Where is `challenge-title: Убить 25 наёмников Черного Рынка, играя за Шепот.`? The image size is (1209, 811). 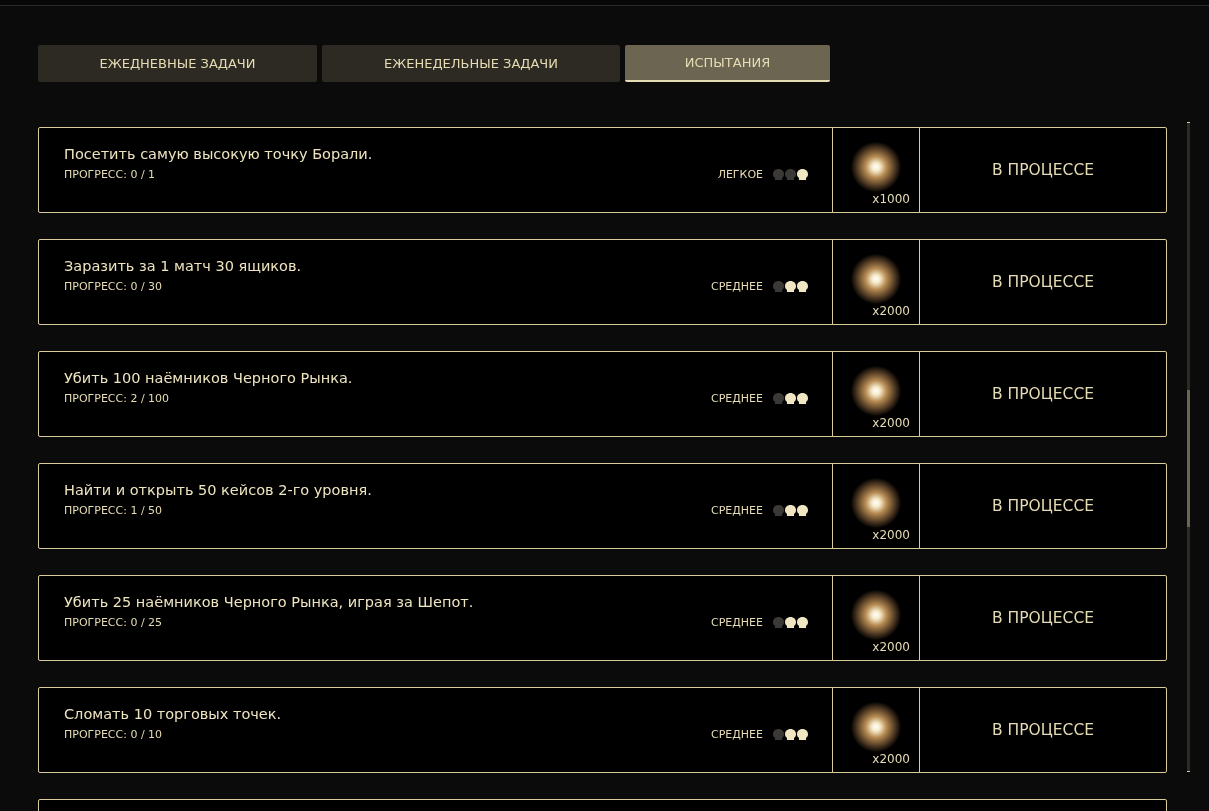
challenge-title: Убить 25 наёмников Черного Рынка, играя за Шепот. is located at coordinates (269, 602).